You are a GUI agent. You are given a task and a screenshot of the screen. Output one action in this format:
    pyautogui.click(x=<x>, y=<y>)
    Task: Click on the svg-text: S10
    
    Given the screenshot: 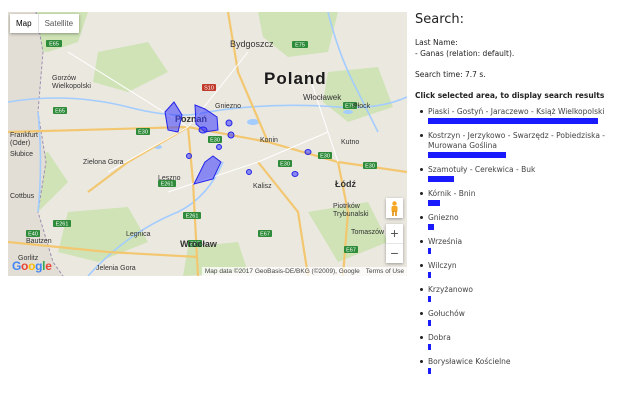 What is the action you would take?
    pyautogui.click(x=209, y=89)
    